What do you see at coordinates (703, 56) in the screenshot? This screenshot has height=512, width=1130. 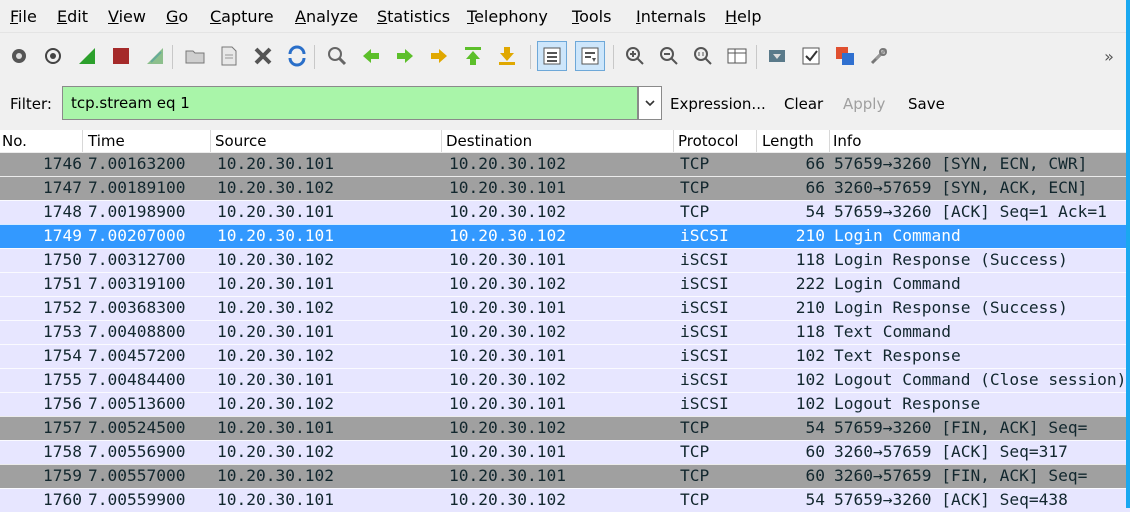 I see `normal-size-icon` at bounding box center [703, 56].